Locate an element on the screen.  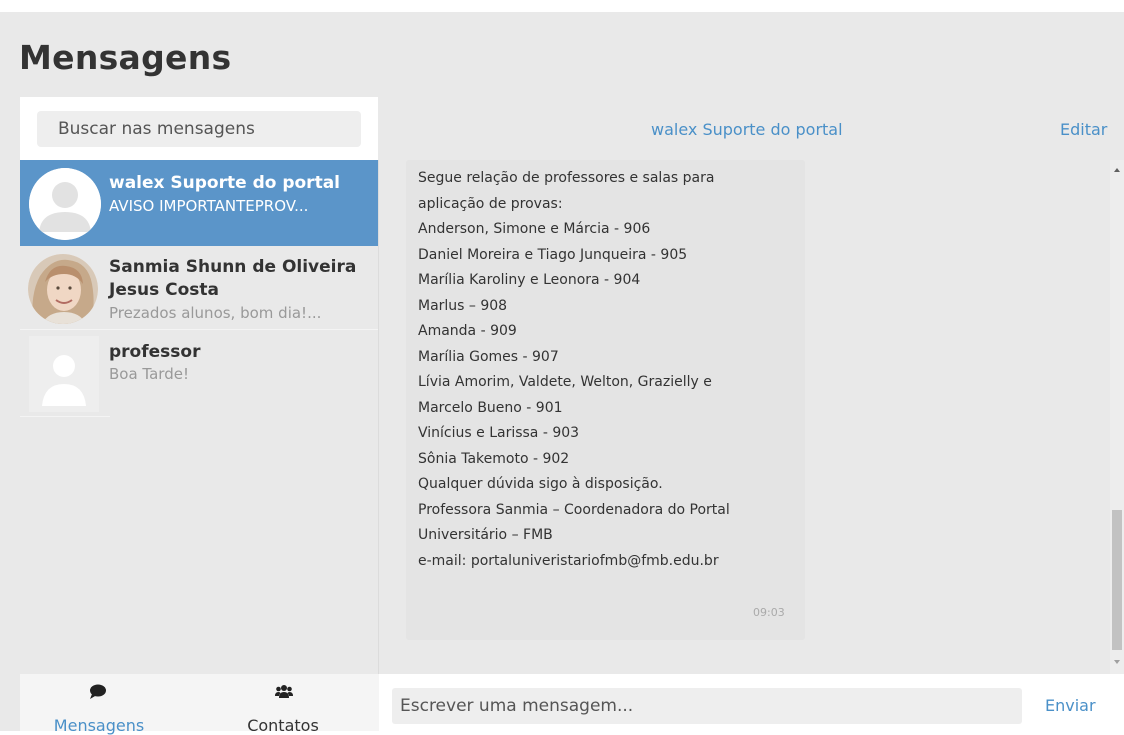
nav-messages-label: Mensagens is located at coordinates (99, 725).